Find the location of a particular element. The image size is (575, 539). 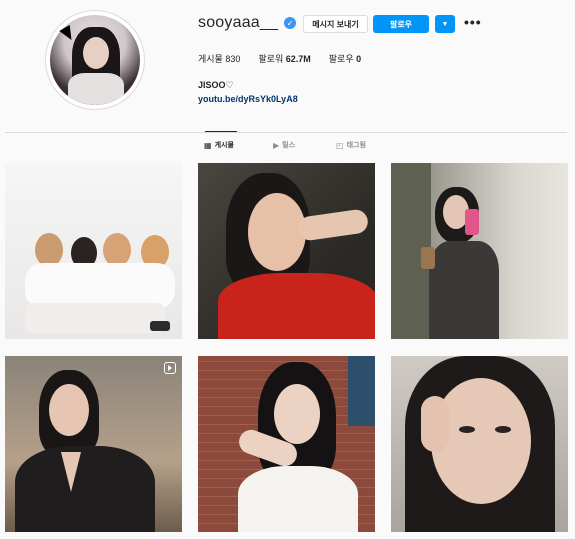

followers-count: 62.7M is located at coordinates (298, 59).